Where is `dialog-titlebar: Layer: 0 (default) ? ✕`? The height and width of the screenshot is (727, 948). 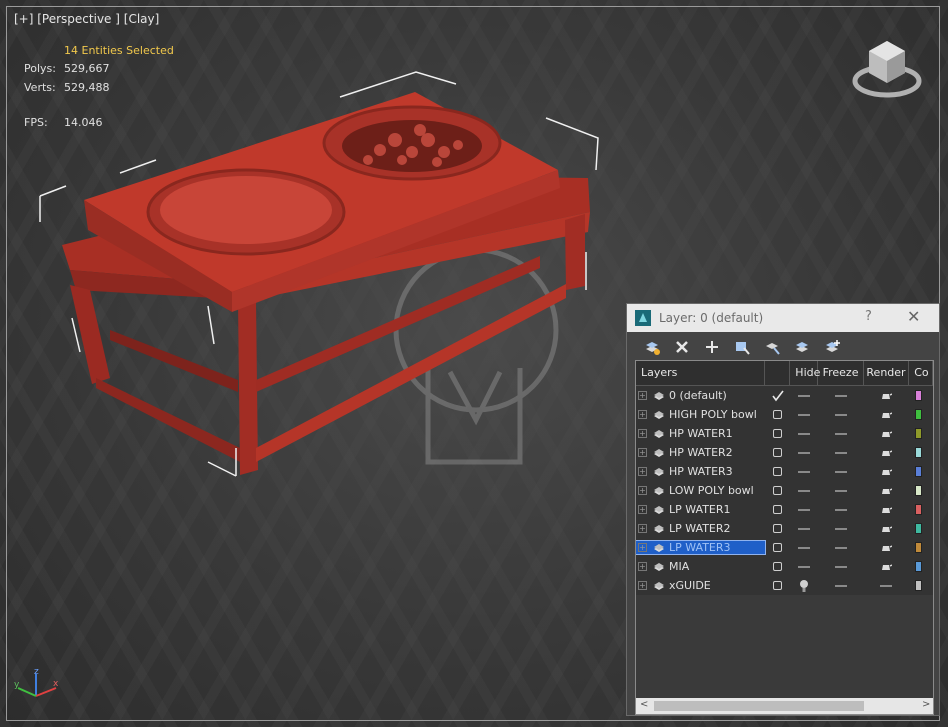 dialog-titlebar: Layer: 0 (default) ? ✕ is located at coordinates (783, 318).